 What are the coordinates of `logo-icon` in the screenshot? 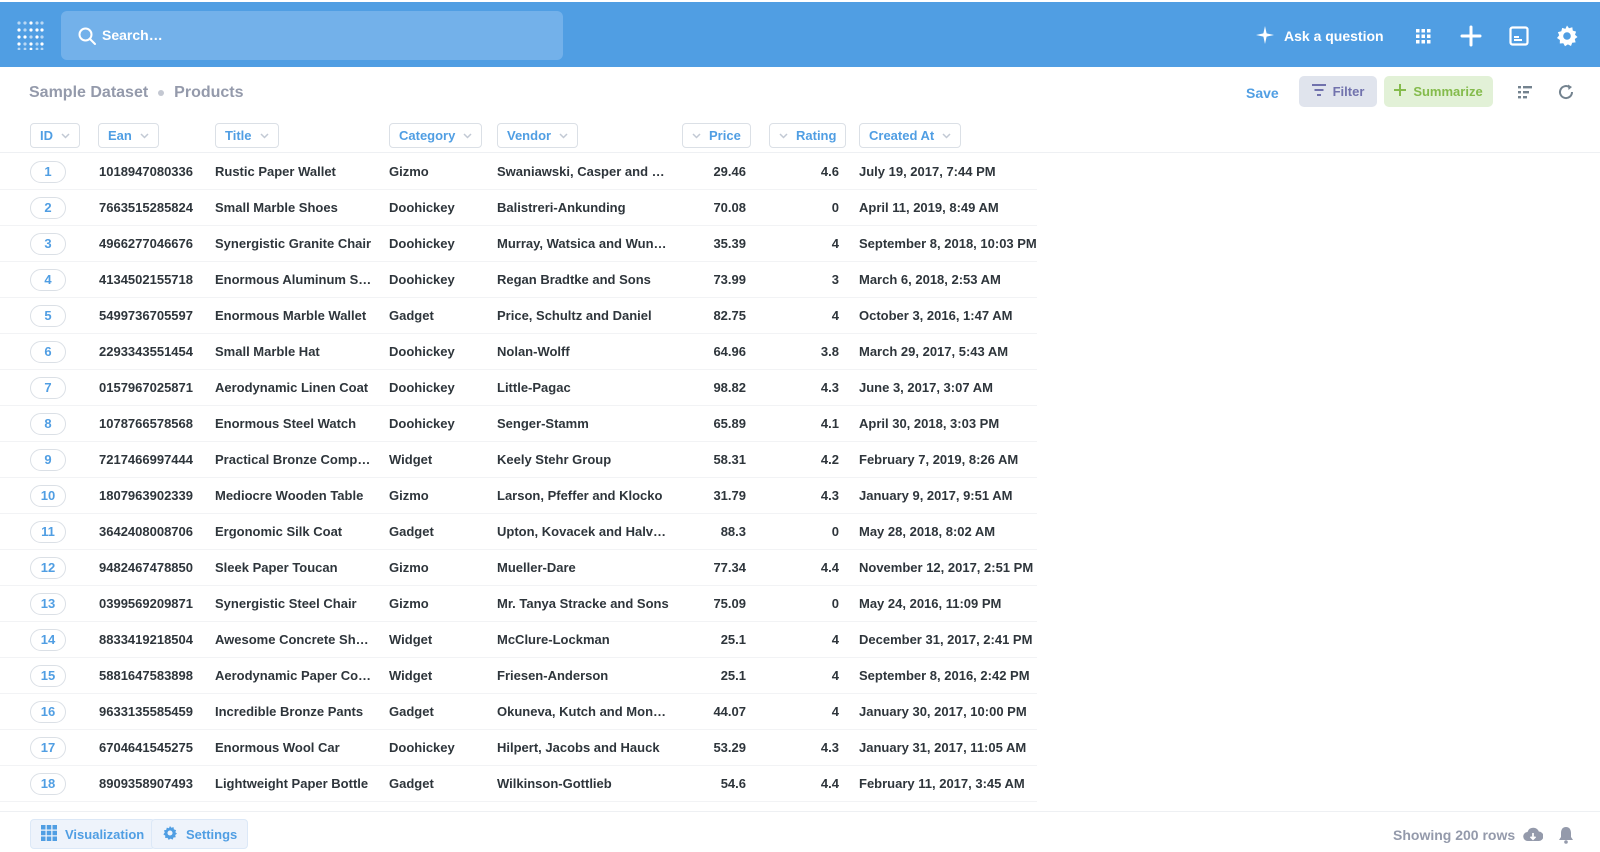 It's located at (30, 35).